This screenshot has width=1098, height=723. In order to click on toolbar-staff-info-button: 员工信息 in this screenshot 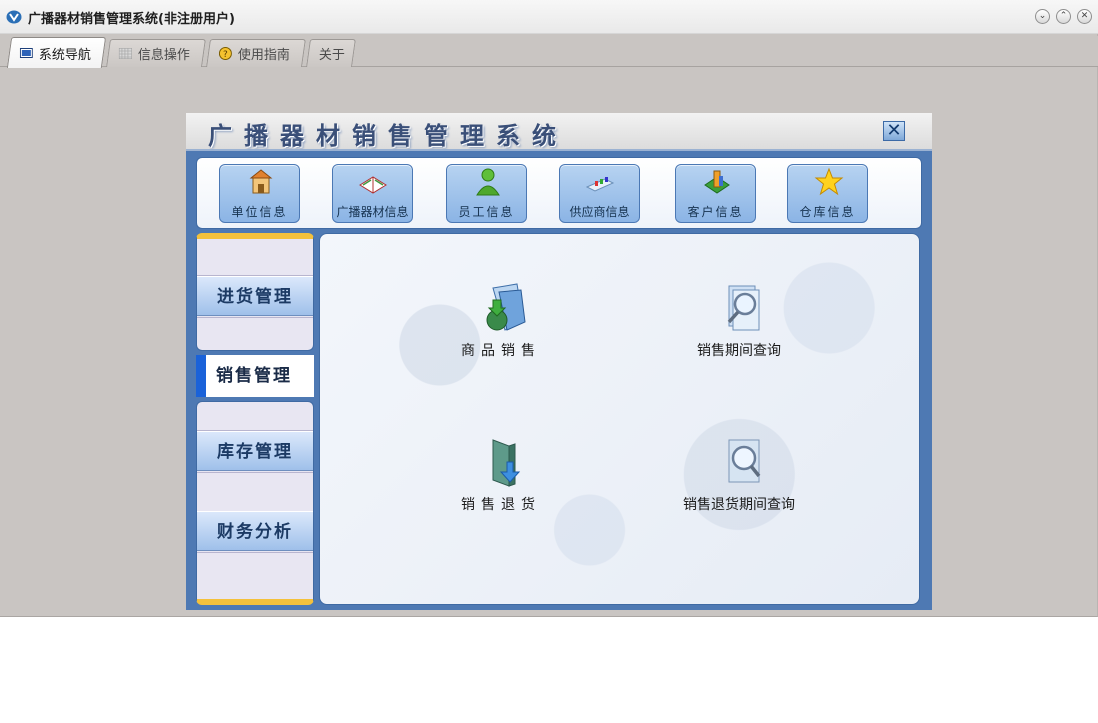, I will do `click(486, 193)`.